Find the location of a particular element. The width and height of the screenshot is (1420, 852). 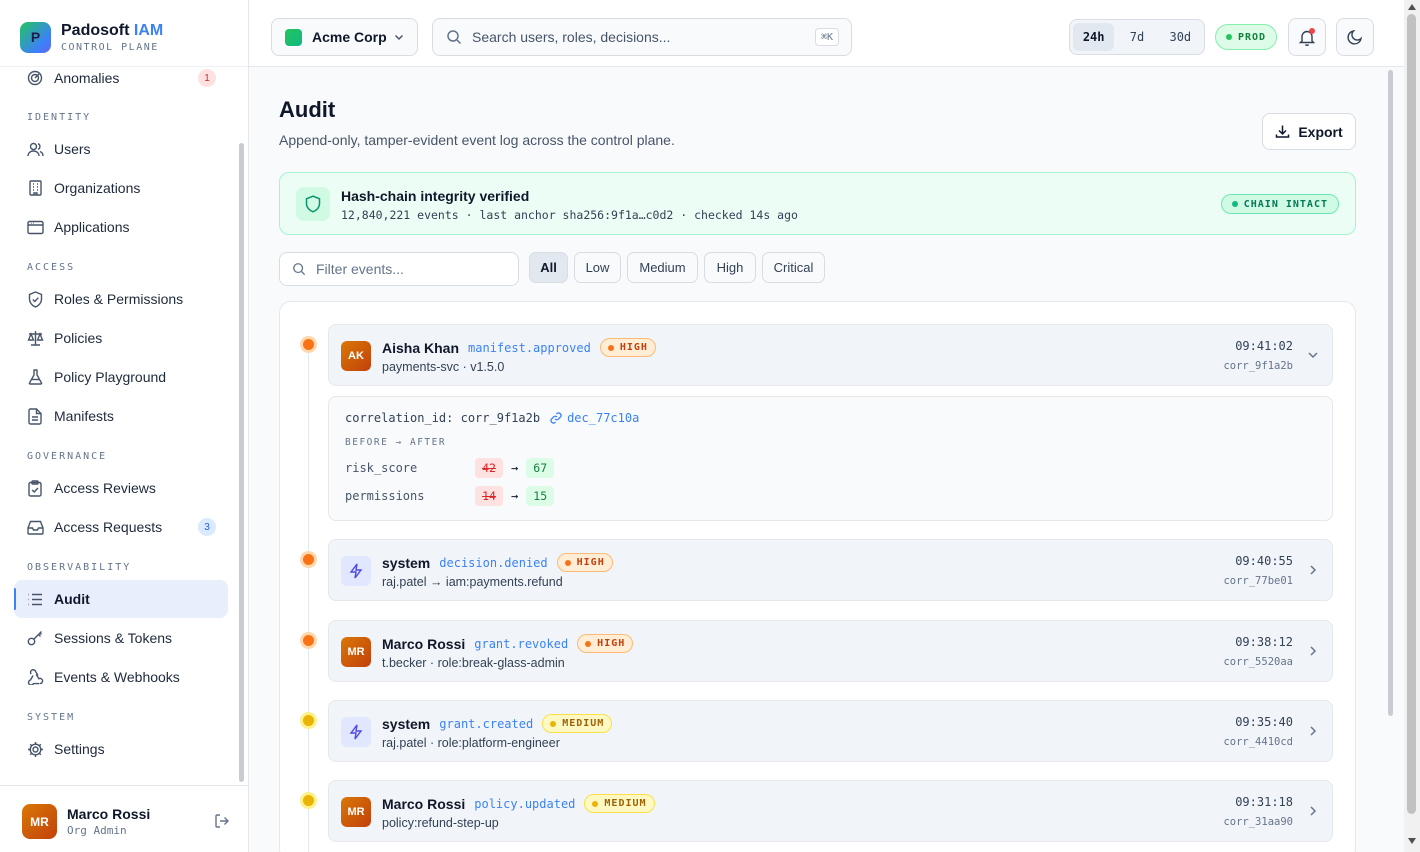

avatar: MR is located at coordinates (39, 821).